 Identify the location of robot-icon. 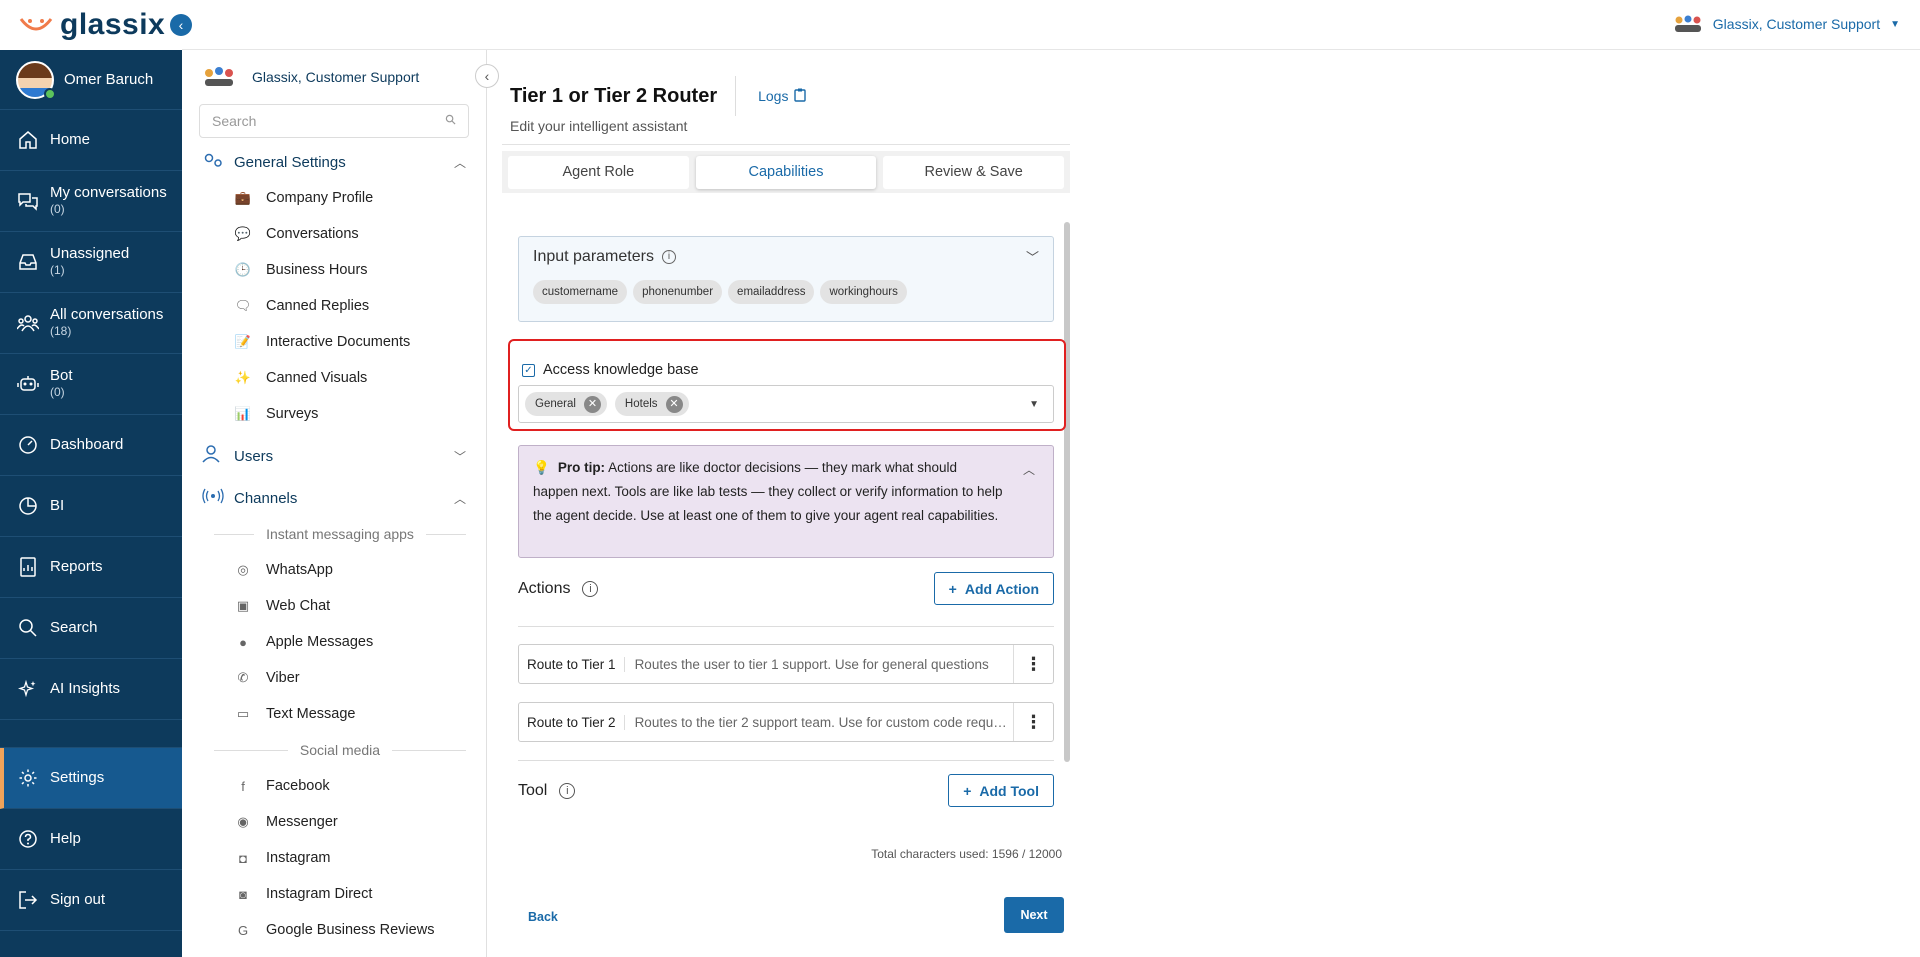
(28, 384).